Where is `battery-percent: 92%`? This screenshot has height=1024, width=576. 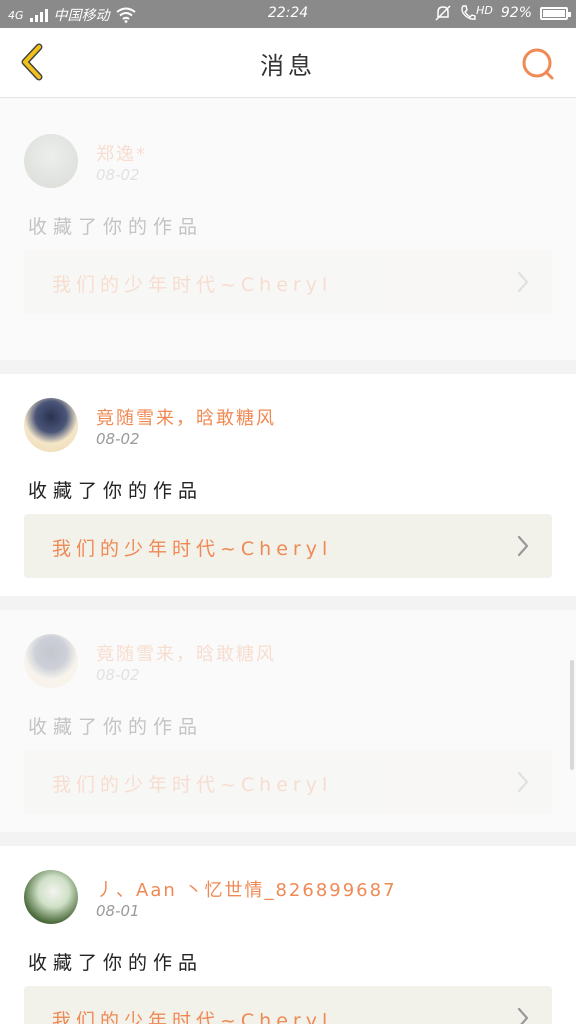 battery-percent: 92% is located at coordinates (516, 13).